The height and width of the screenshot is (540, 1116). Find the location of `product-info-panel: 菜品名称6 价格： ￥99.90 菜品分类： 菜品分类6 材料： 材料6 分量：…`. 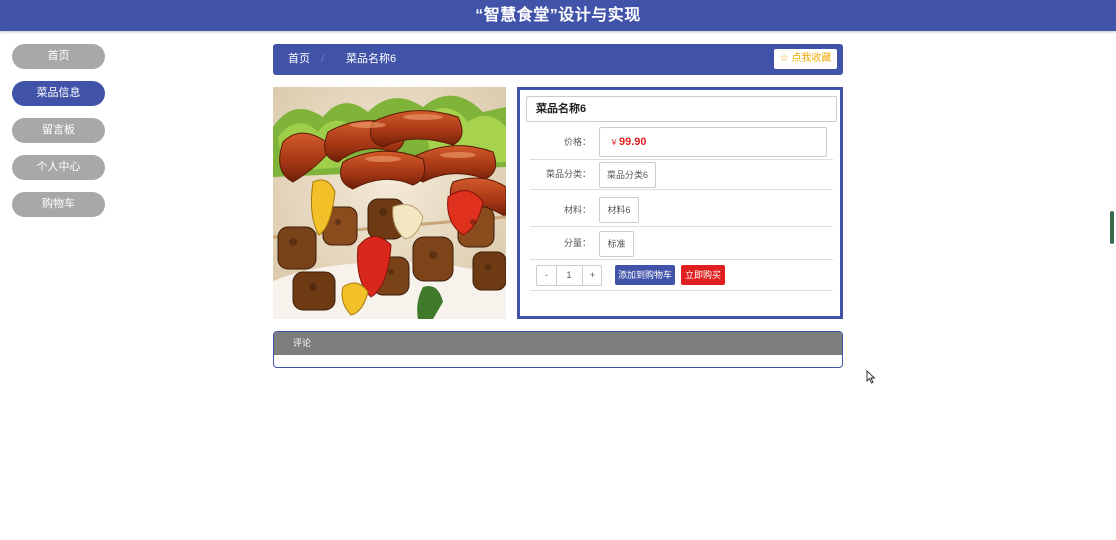

product-info-panel: 菜品名称6 价格： ￥99.90 菜品分类： 菜品分类6 材料： 材料6 分量：… is located at coordinates (680, 203).